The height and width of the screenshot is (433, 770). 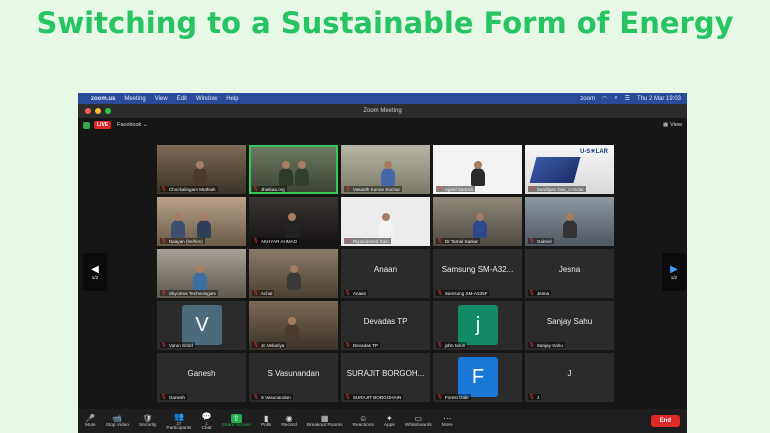 What do you see at coordinates (385, 169) in the screenshot?
I see `participant-tile: 🎙 Vasanth Kumar Kochar` at bounding box center [385, 169].